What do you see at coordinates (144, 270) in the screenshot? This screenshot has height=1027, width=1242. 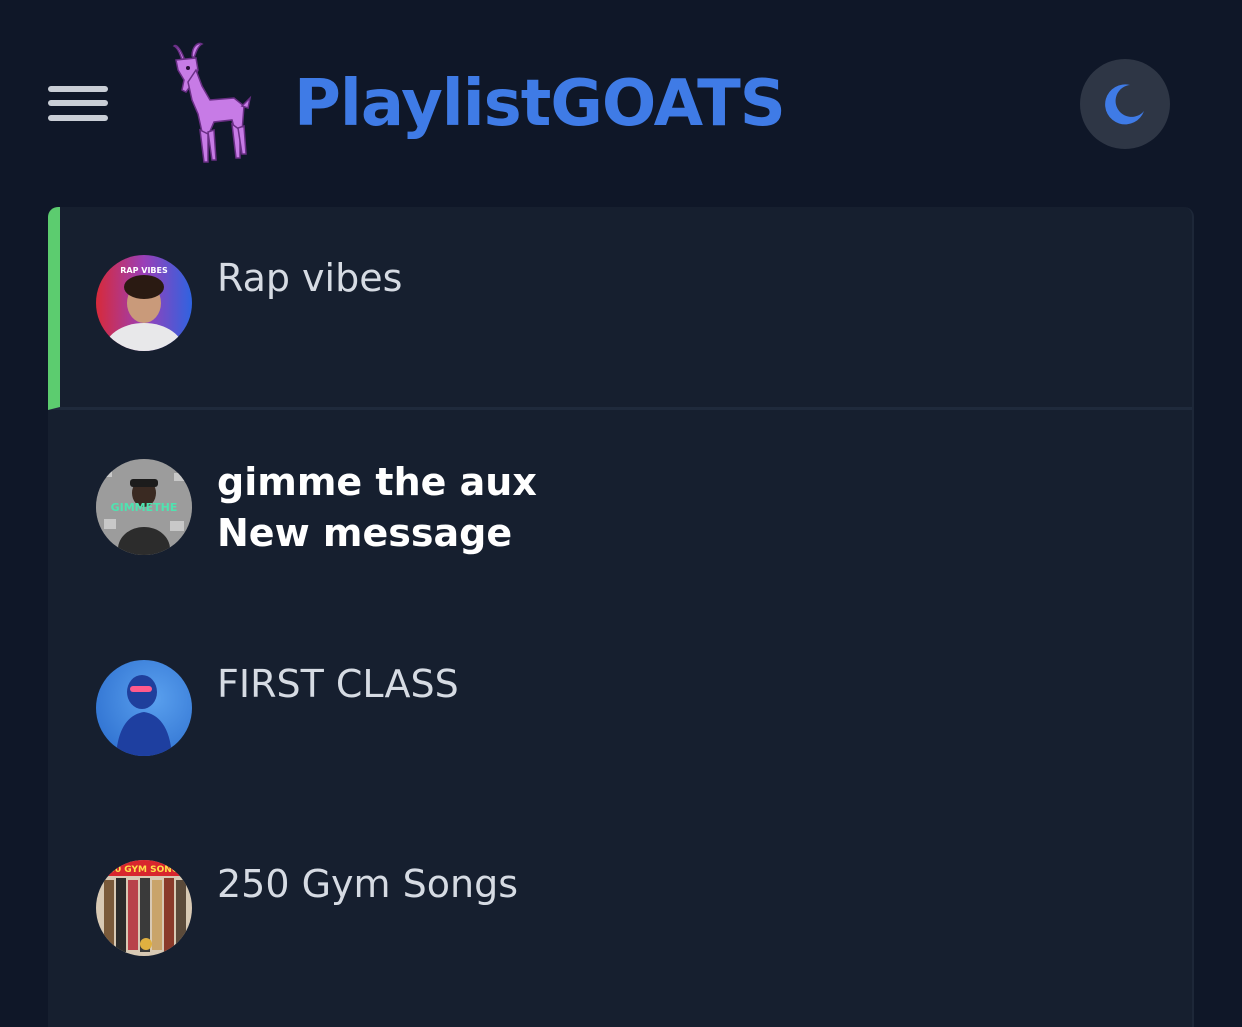 I see `avatar-label: RAP VIBES` at bounding box center [144, 270].